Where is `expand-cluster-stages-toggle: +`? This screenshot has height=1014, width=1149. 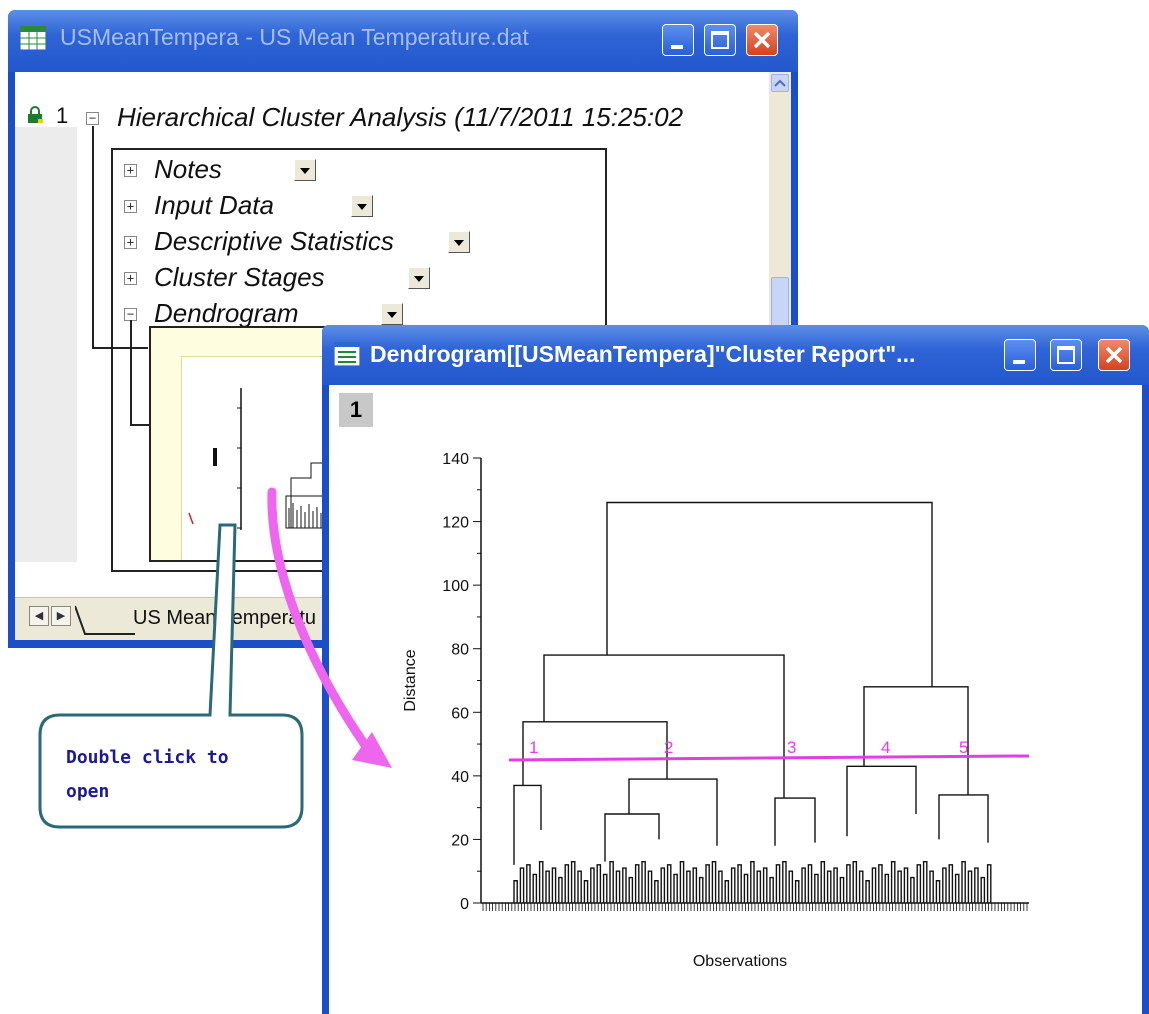 expand-cluster-stages-toggle: + is located at coordinates (130, 278).